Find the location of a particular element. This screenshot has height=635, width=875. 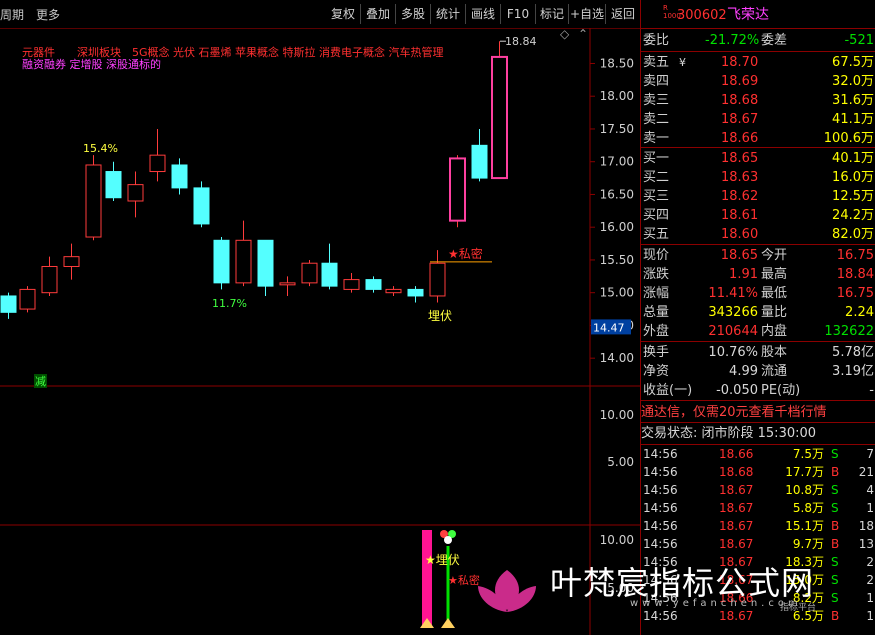

stat-label-2: 最低 is located at coordinates (774, 293).